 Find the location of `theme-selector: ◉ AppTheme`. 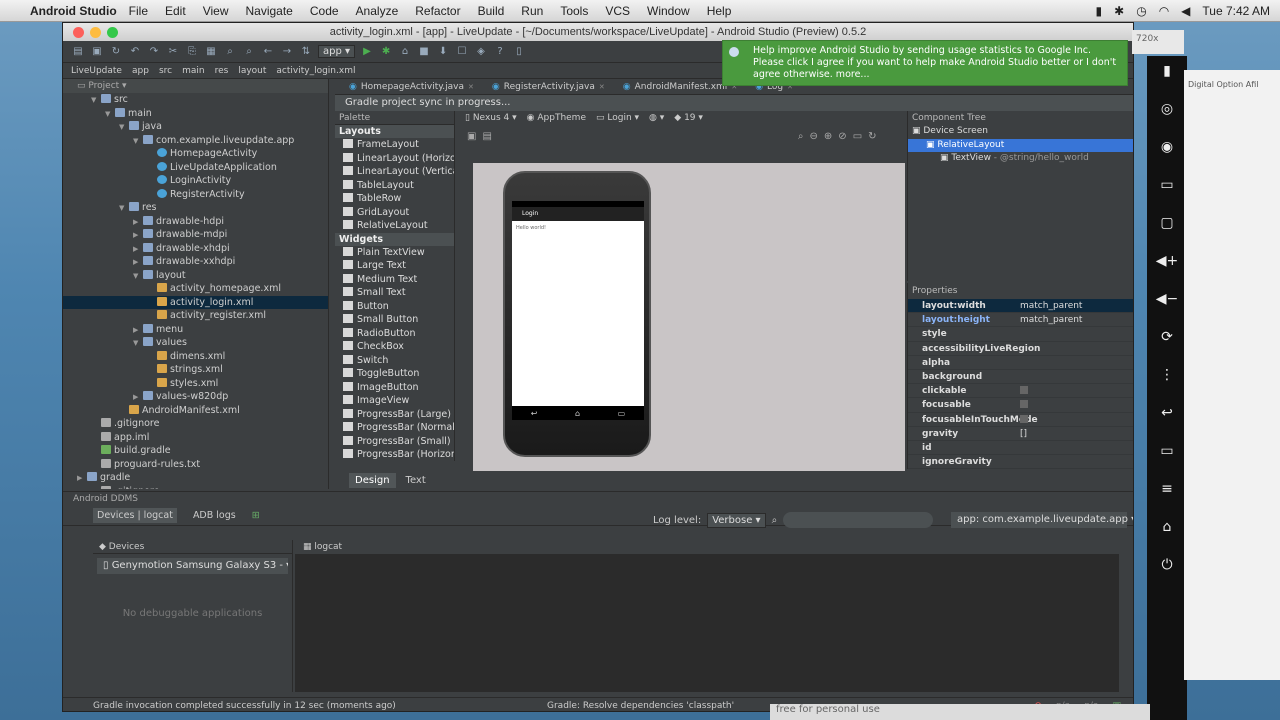

theme-selector: ◉ AppTheme is located at coordinates (556, 118).